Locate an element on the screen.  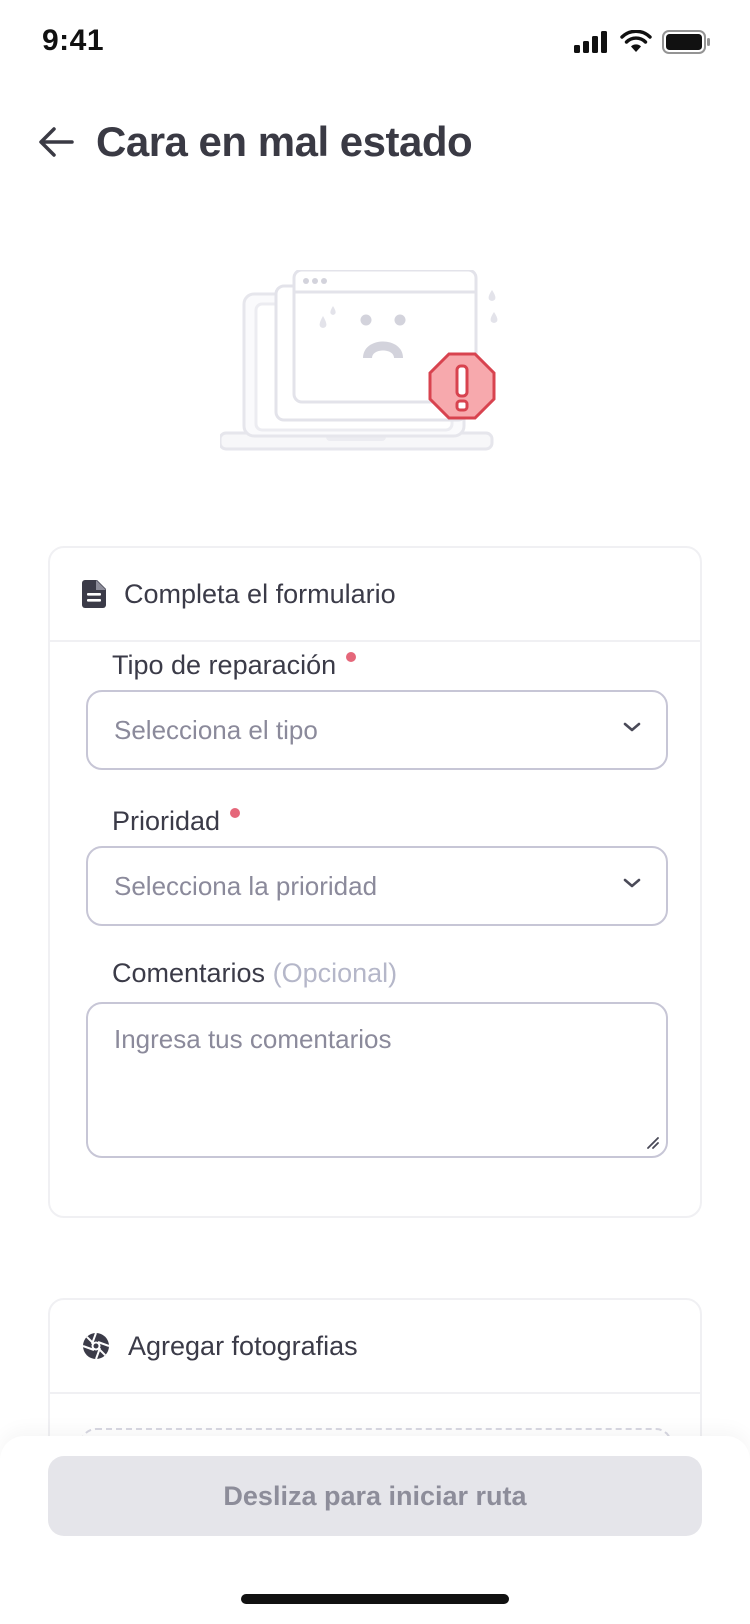
battery-icon is located at coordinates (686, 42).